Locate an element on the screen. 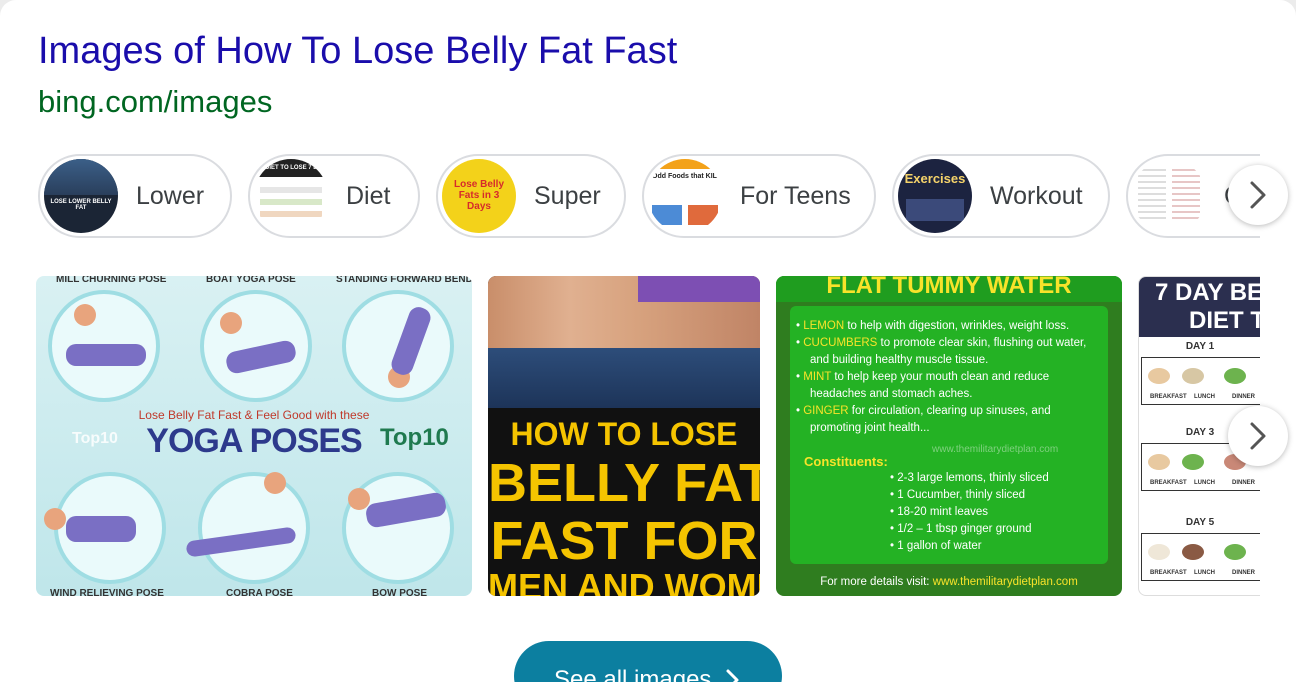 This screenshot has height=682, width=1296. chip-label: Workout is located at coordinates (1036, 195).